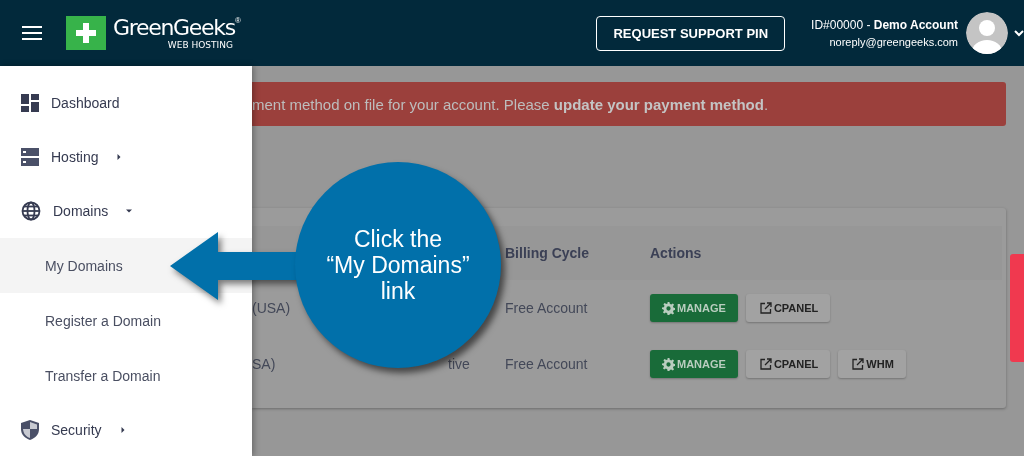 The image size is (1024, 456). I want to click on callout-text: Click the “My Domains” link, so click(398, 265).